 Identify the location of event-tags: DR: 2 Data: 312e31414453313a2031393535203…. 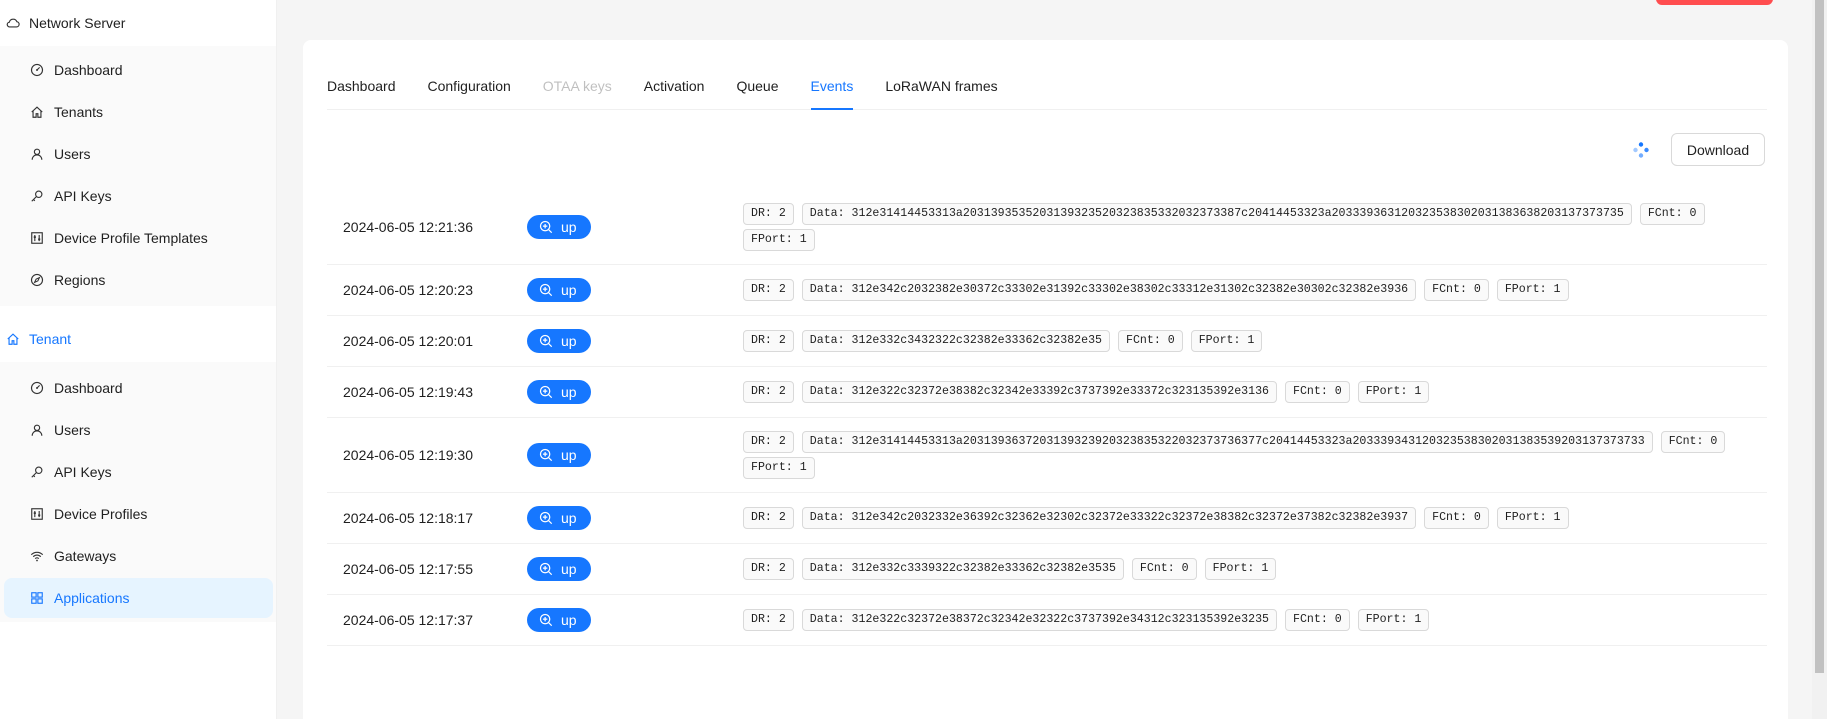
(1255, 227).